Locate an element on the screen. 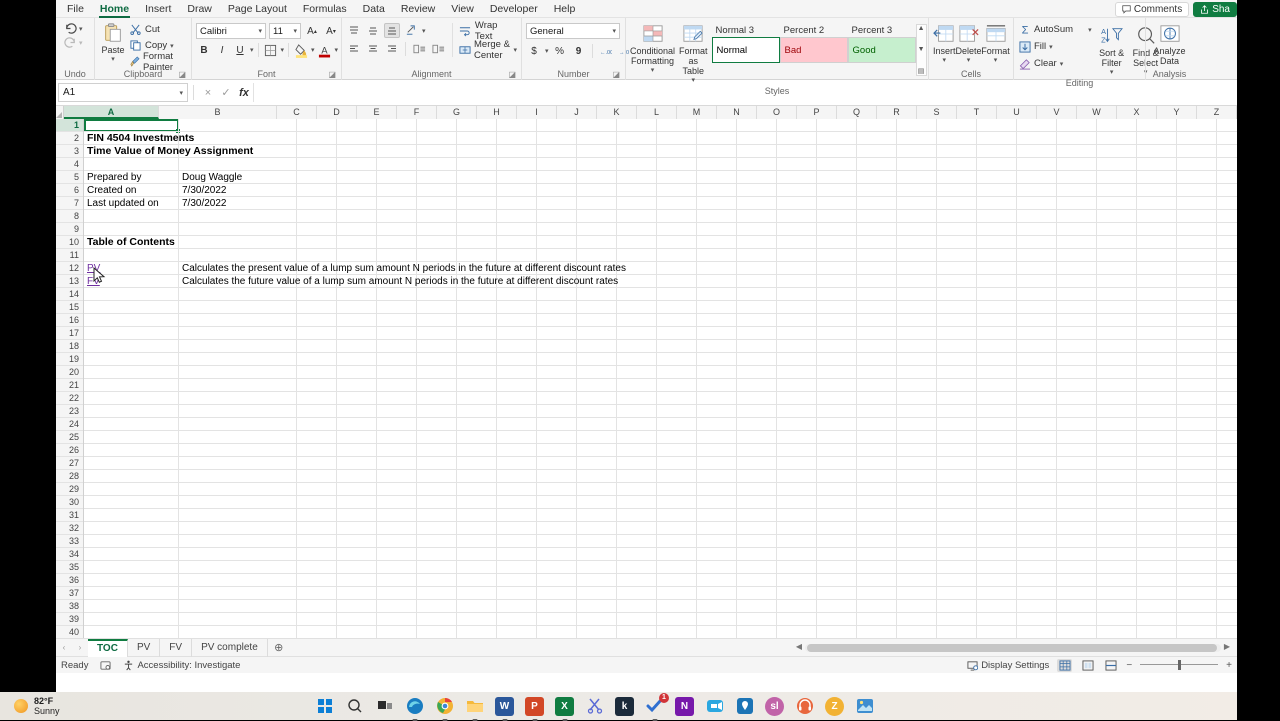 The width and height of the screenshot is (1280, 721). column-header-A: A is located at coordinates (111, 112).